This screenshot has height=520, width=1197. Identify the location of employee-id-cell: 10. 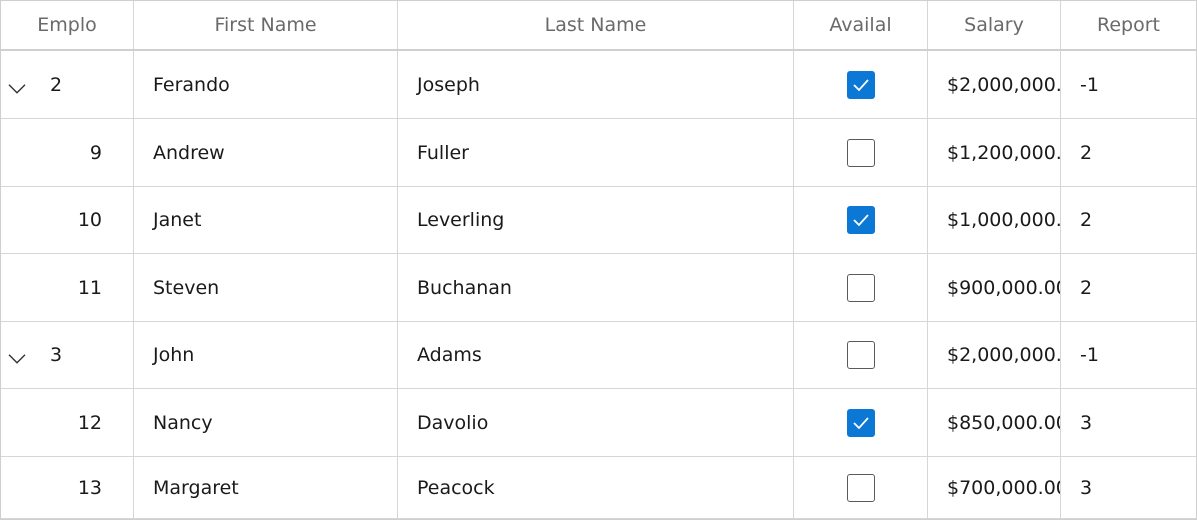
(67, 220).